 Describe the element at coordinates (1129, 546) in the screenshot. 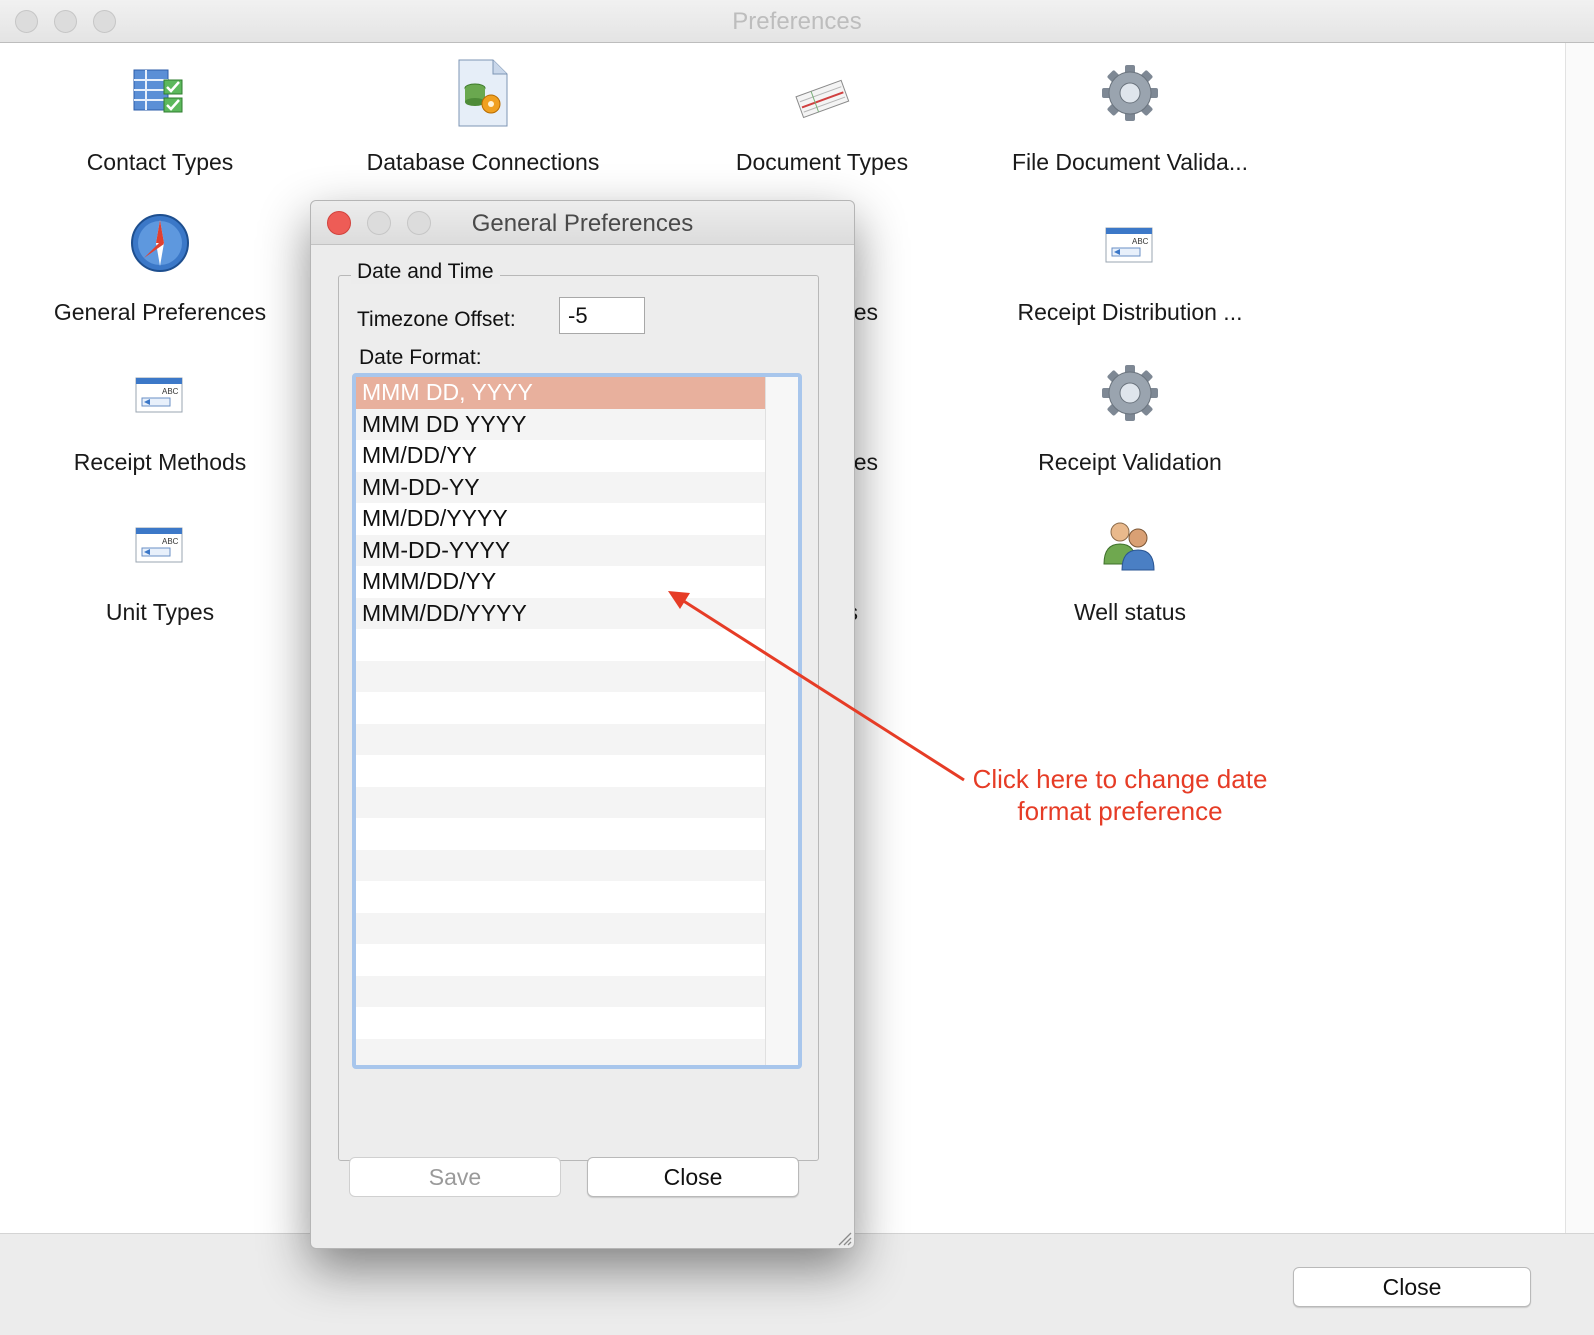

I see `users-icon` at that location.